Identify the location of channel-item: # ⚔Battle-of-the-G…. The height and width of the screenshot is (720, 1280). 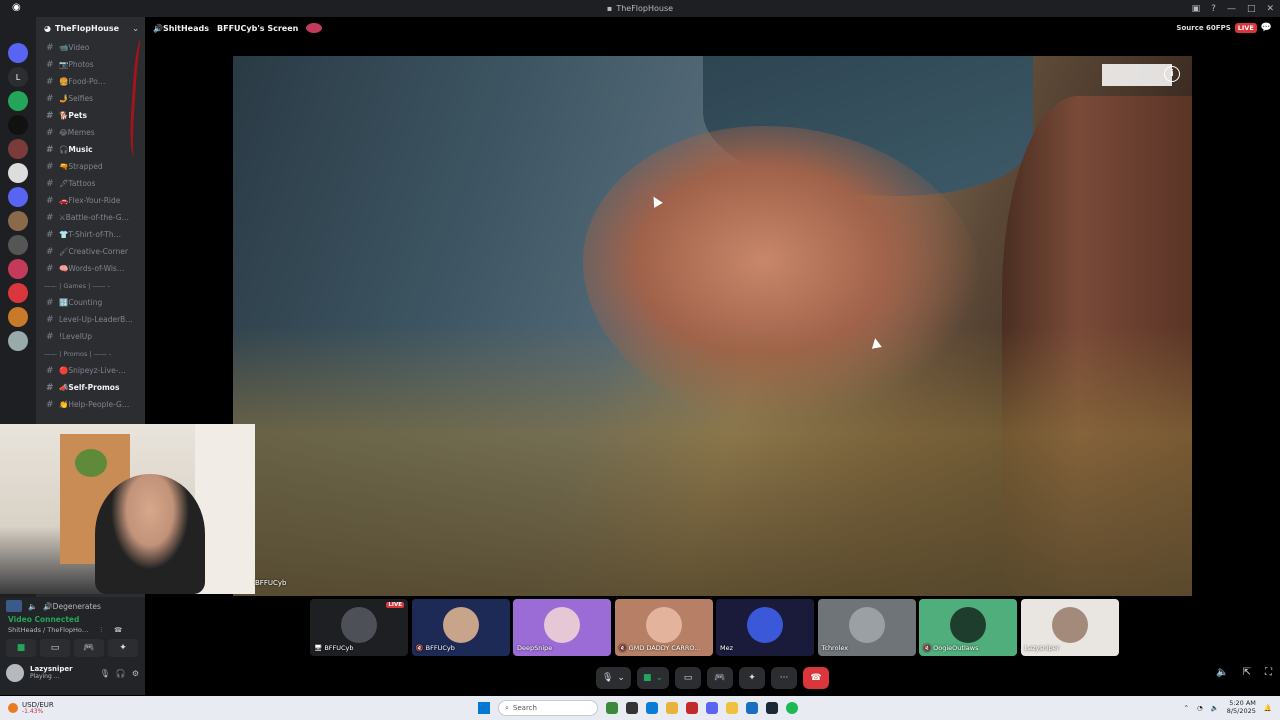
(90, 217).